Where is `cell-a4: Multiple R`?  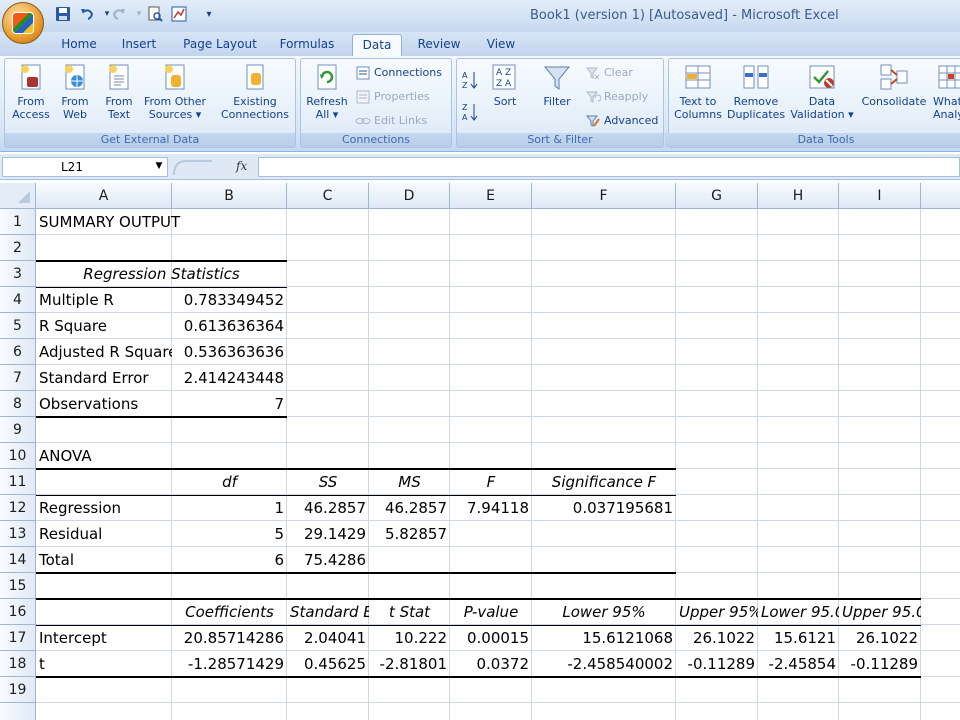
cell-a4: Multiple R is located at coordinates (104, 300).